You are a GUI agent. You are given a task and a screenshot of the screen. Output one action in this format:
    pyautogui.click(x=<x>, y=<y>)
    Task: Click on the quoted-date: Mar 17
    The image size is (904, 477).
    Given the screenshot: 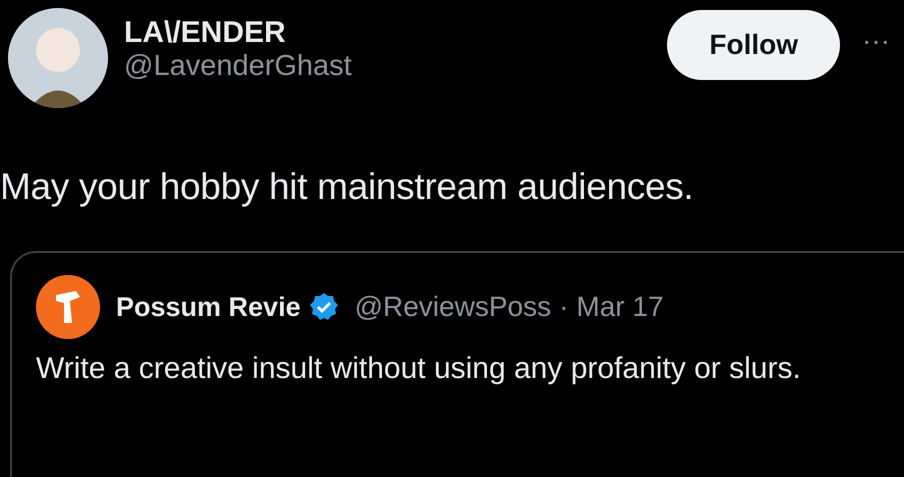 What is the action you would take?
    pyautogui.click(x=620, y=307)
    